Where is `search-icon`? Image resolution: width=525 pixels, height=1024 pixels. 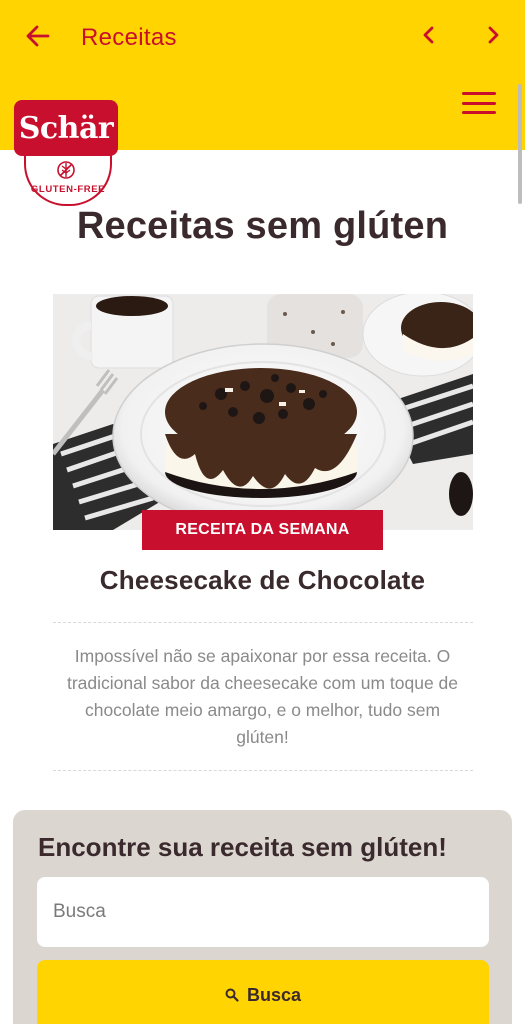
search-icon is located at coordinates (232, 995).